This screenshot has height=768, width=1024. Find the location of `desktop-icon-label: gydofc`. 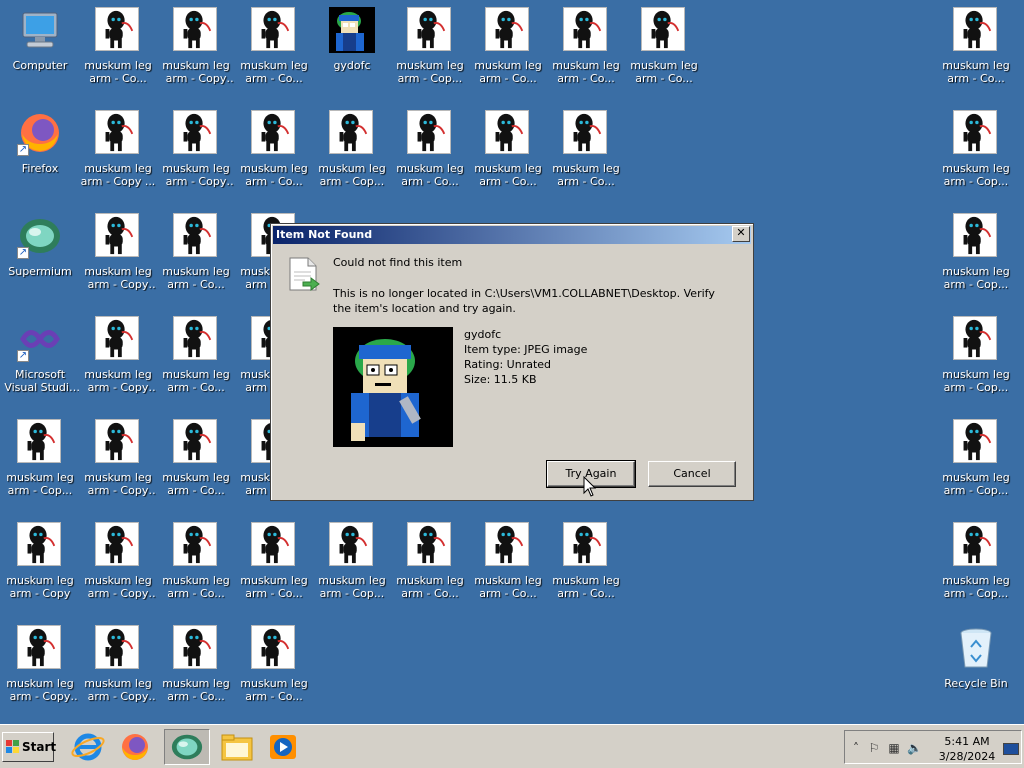

desktop-icon-label: gydofc is located at coordinates (352, 65).